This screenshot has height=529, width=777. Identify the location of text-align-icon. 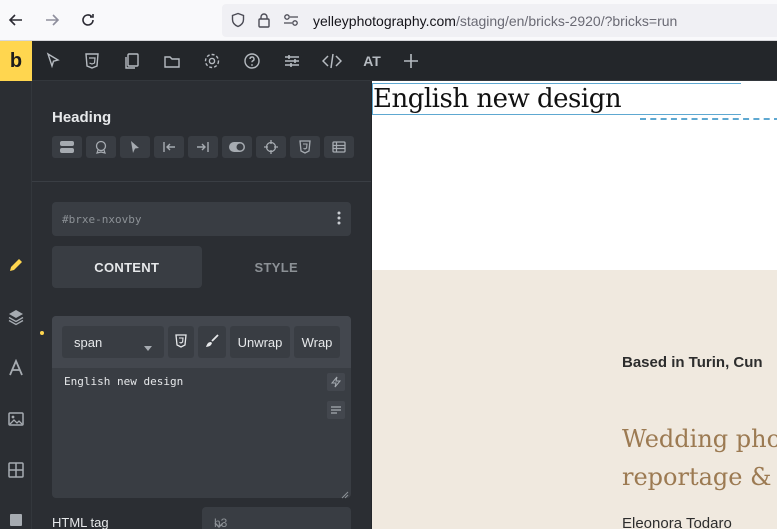
(336, 410).